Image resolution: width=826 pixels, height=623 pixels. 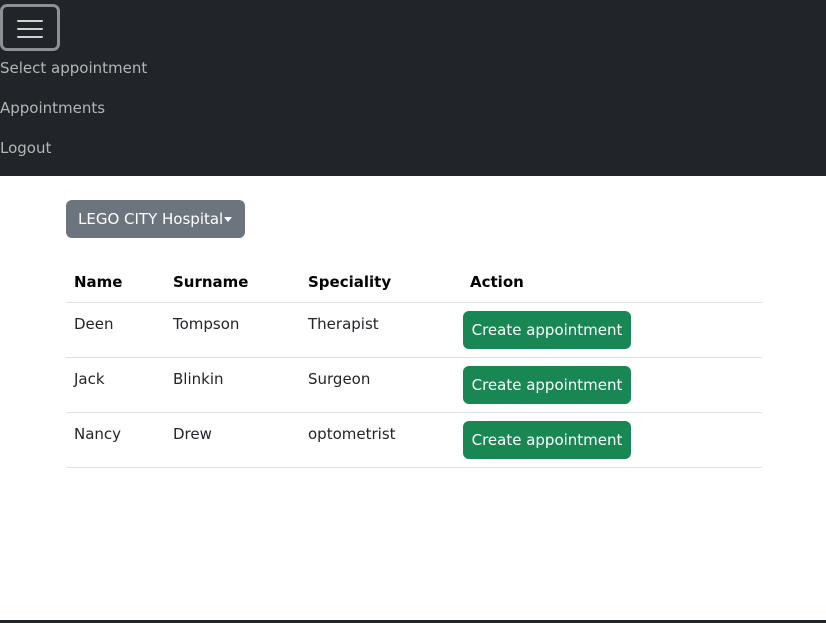 What do you see at coordinates (381, 283) in the screenshot?
I see `column-header-speciality: Speciality` at bounding box center [381, 283].